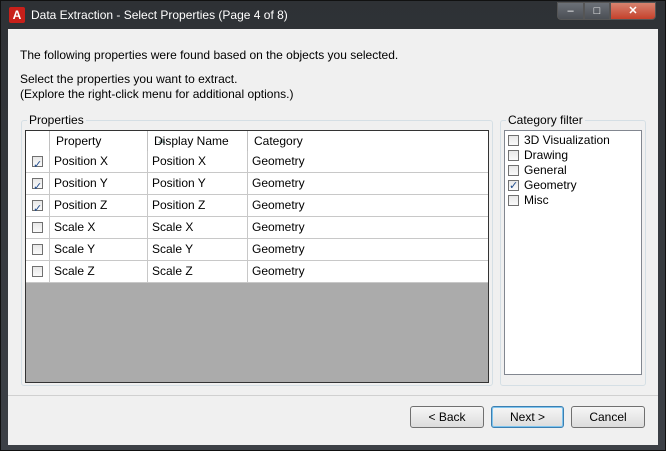  What do you see at coordinates (198, 249) in the screenshot?
I see `display-name-cell: Scale Y` at bounding box center [198, 249].